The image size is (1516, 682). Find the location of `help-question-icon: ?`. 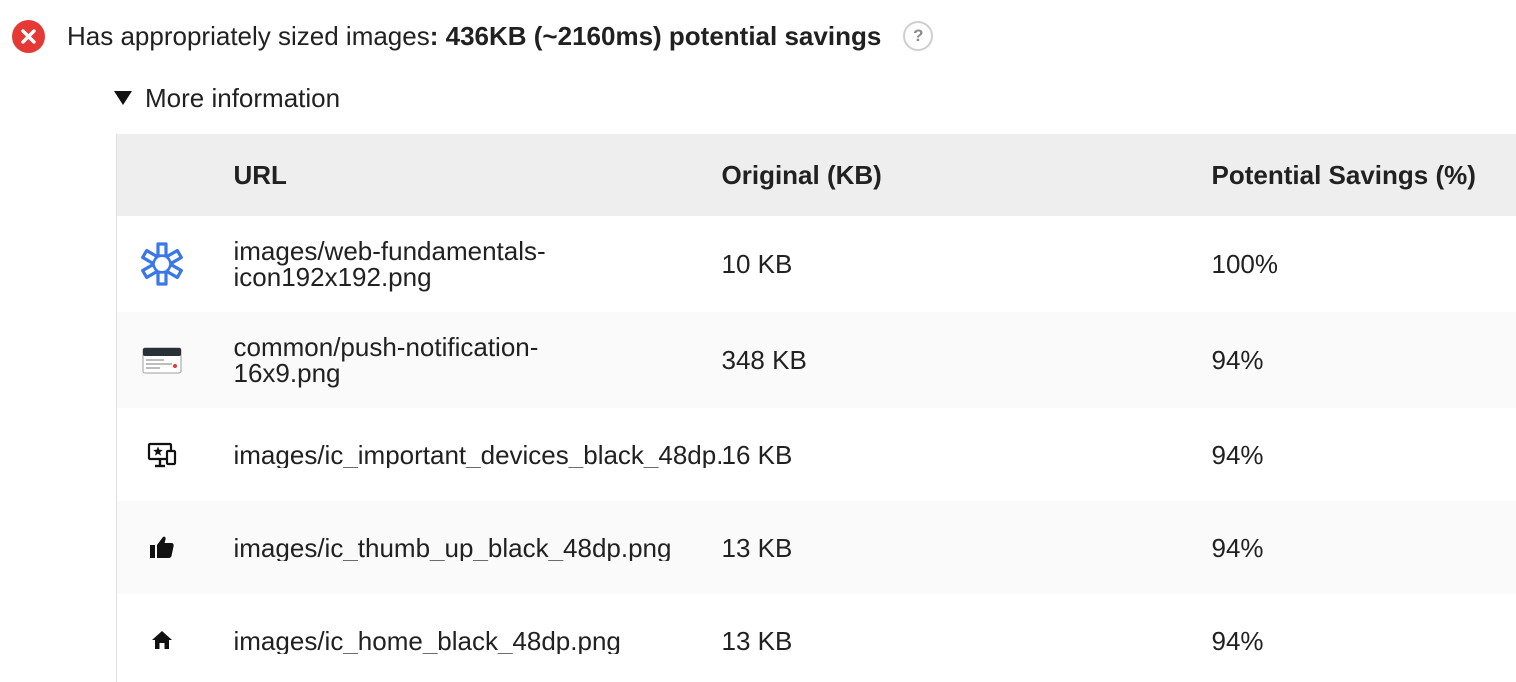

help-question-icon: ? is located at coordinates (918, 36).